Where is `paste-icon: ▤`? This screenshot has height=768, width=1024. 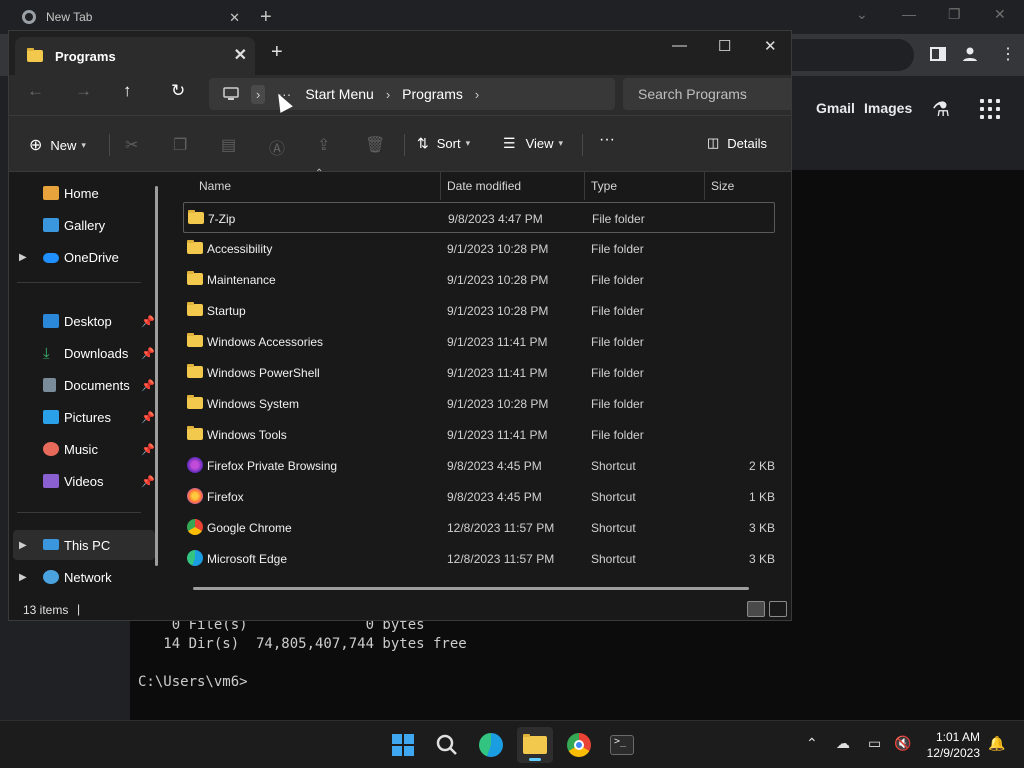 paste-icon: ▤ is located at coordinates (228, 145).